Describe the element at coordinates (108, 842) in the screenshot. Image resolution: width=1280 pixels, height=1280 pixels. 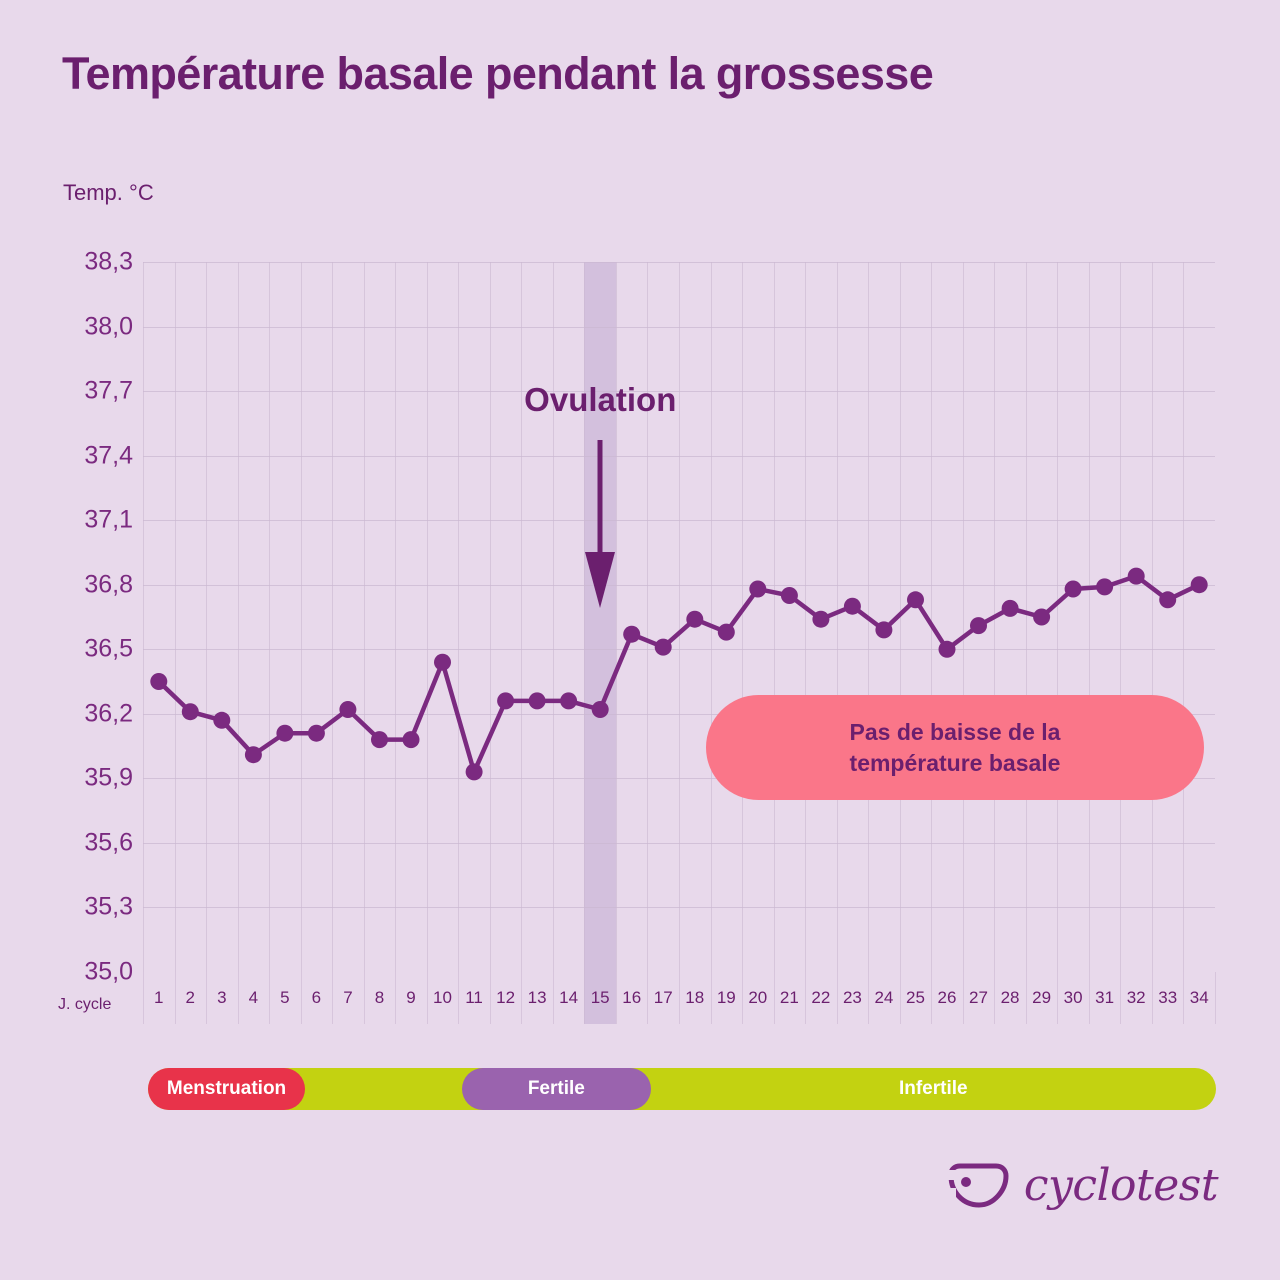
I see `y-axis-tick: 35,6` at that location.